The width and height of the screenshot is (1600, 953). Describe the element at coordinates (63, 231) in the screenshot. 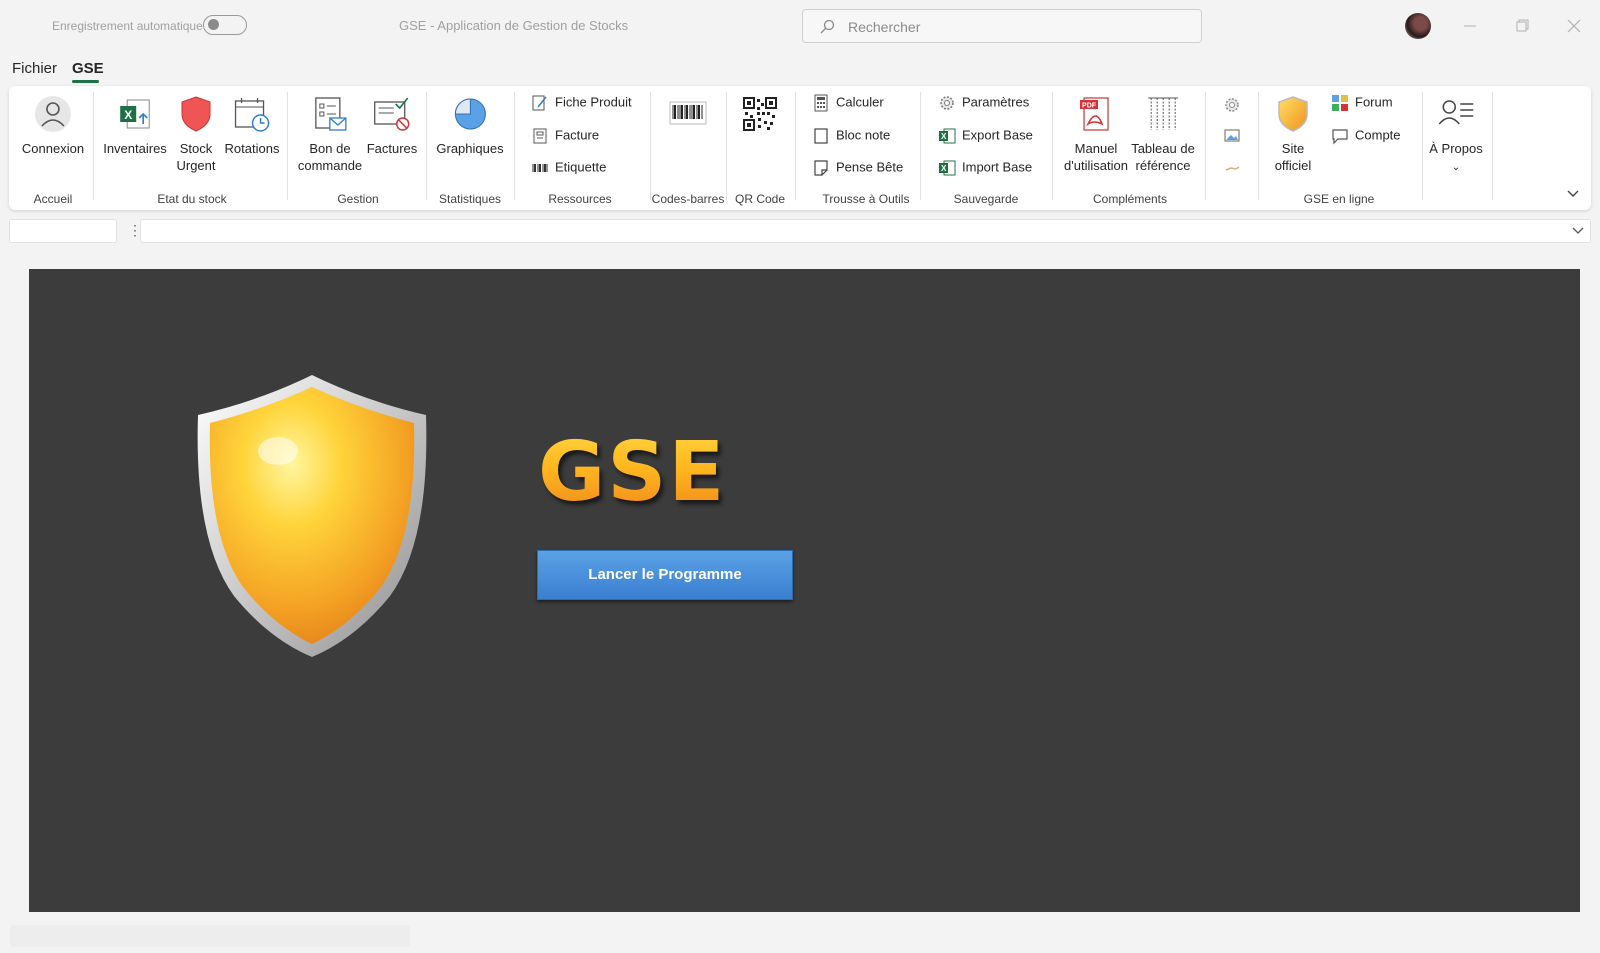

I see `name-box` at that location.